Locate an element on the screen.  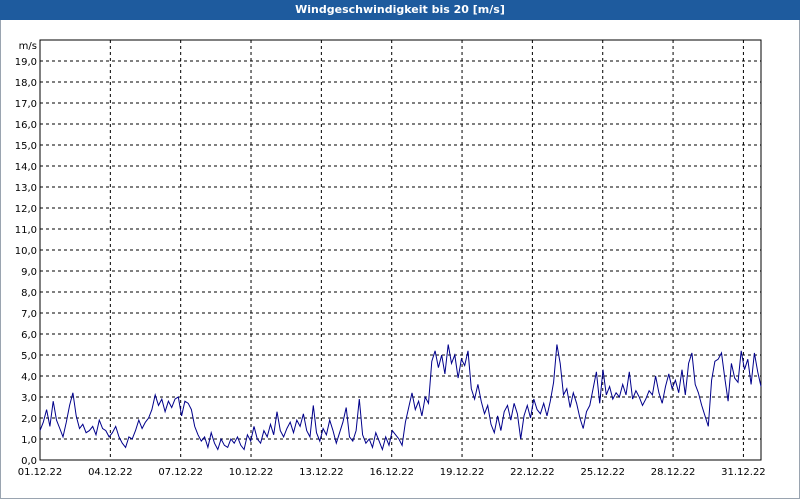
y-tick-label: 19,0 is located at coordinates (26, 62).